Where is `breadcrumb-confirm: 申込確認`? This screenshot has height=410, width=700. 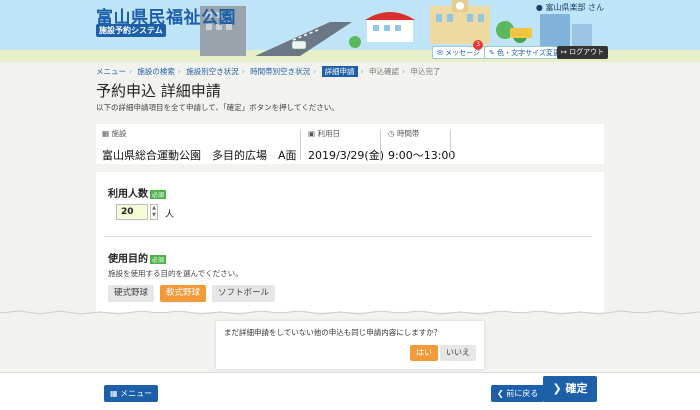 breadcrumb-confirm: 申込確認 is located at coordinates (383, 71).